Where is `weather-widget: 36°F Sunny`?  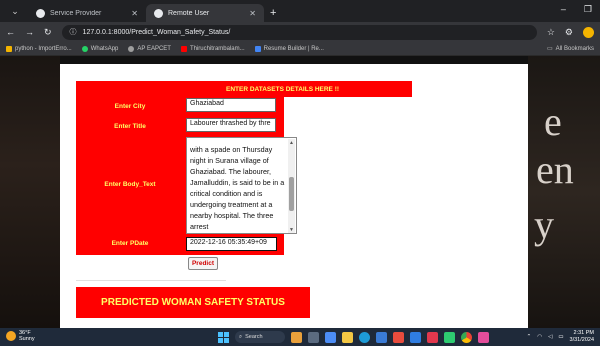
weather-widget: 36°F Sunny is located at coordinates (20, 336).